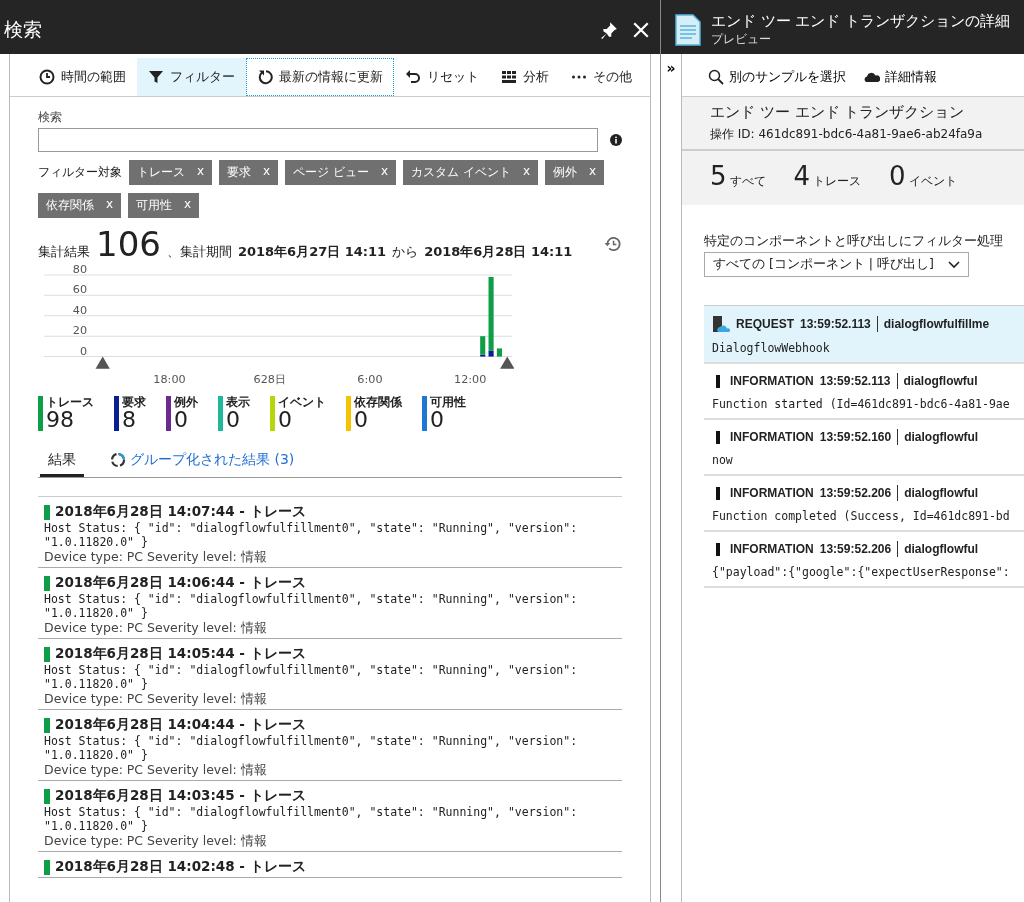  Describe the element at coordinates (180, 796) in the screenshot. I see `result-title: 2018年6月28日 14:03:45 - トレース` at that location.